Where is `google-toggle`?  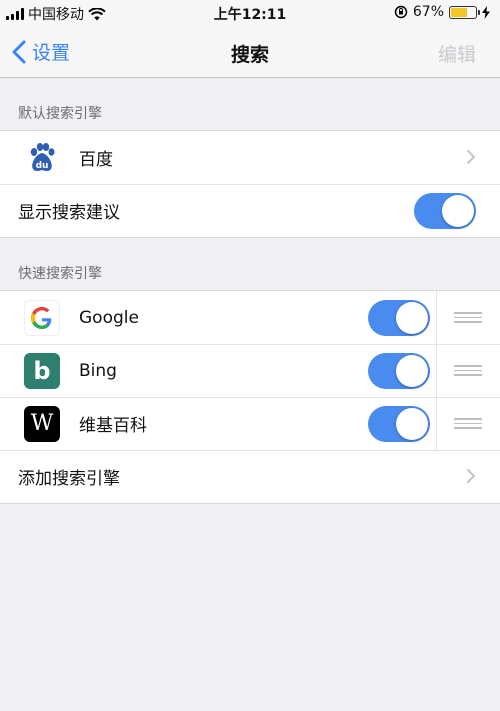 google-toggle is located at coordinates (399, 318).